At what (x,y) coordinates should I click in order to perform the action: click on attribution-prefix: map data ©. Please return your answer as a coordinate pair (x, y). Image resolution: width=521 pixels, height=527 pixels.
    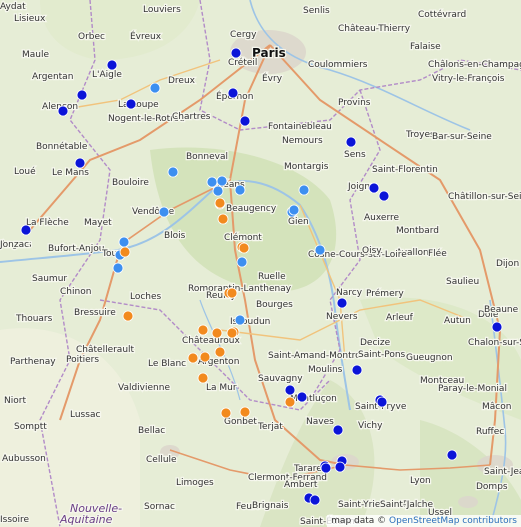
    Looking at the image, I should click on (359, 521).